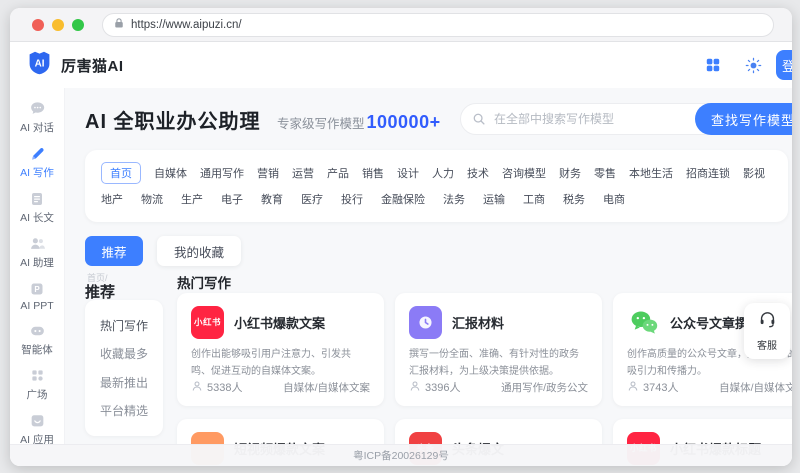  I want to click on category-tab: 营销, so click(268, 173).